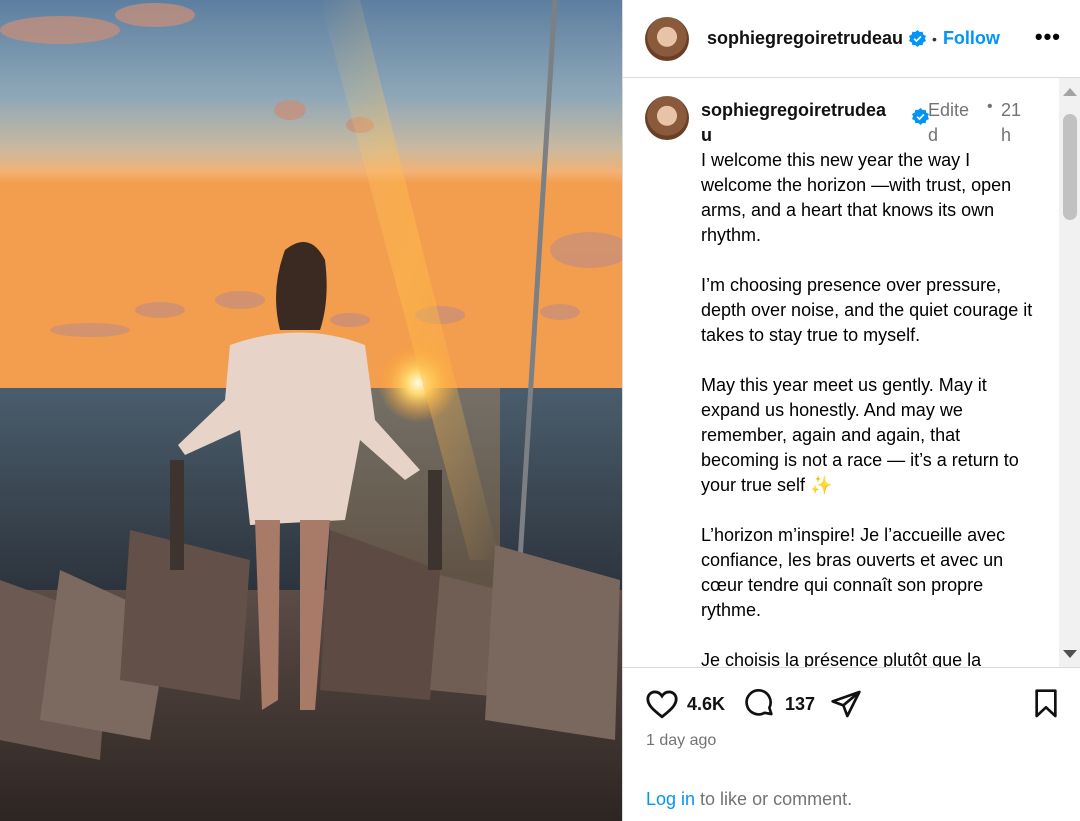 The image size is (1080, 821). I want to click on post-actions: 4.6K 137, so click(851, 705).